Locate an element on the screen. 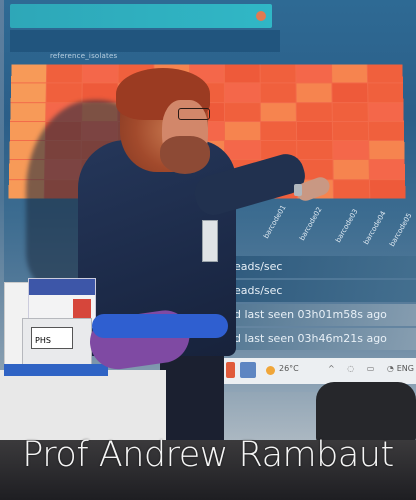  box-label: PHS is located at coordinates (52, 338).